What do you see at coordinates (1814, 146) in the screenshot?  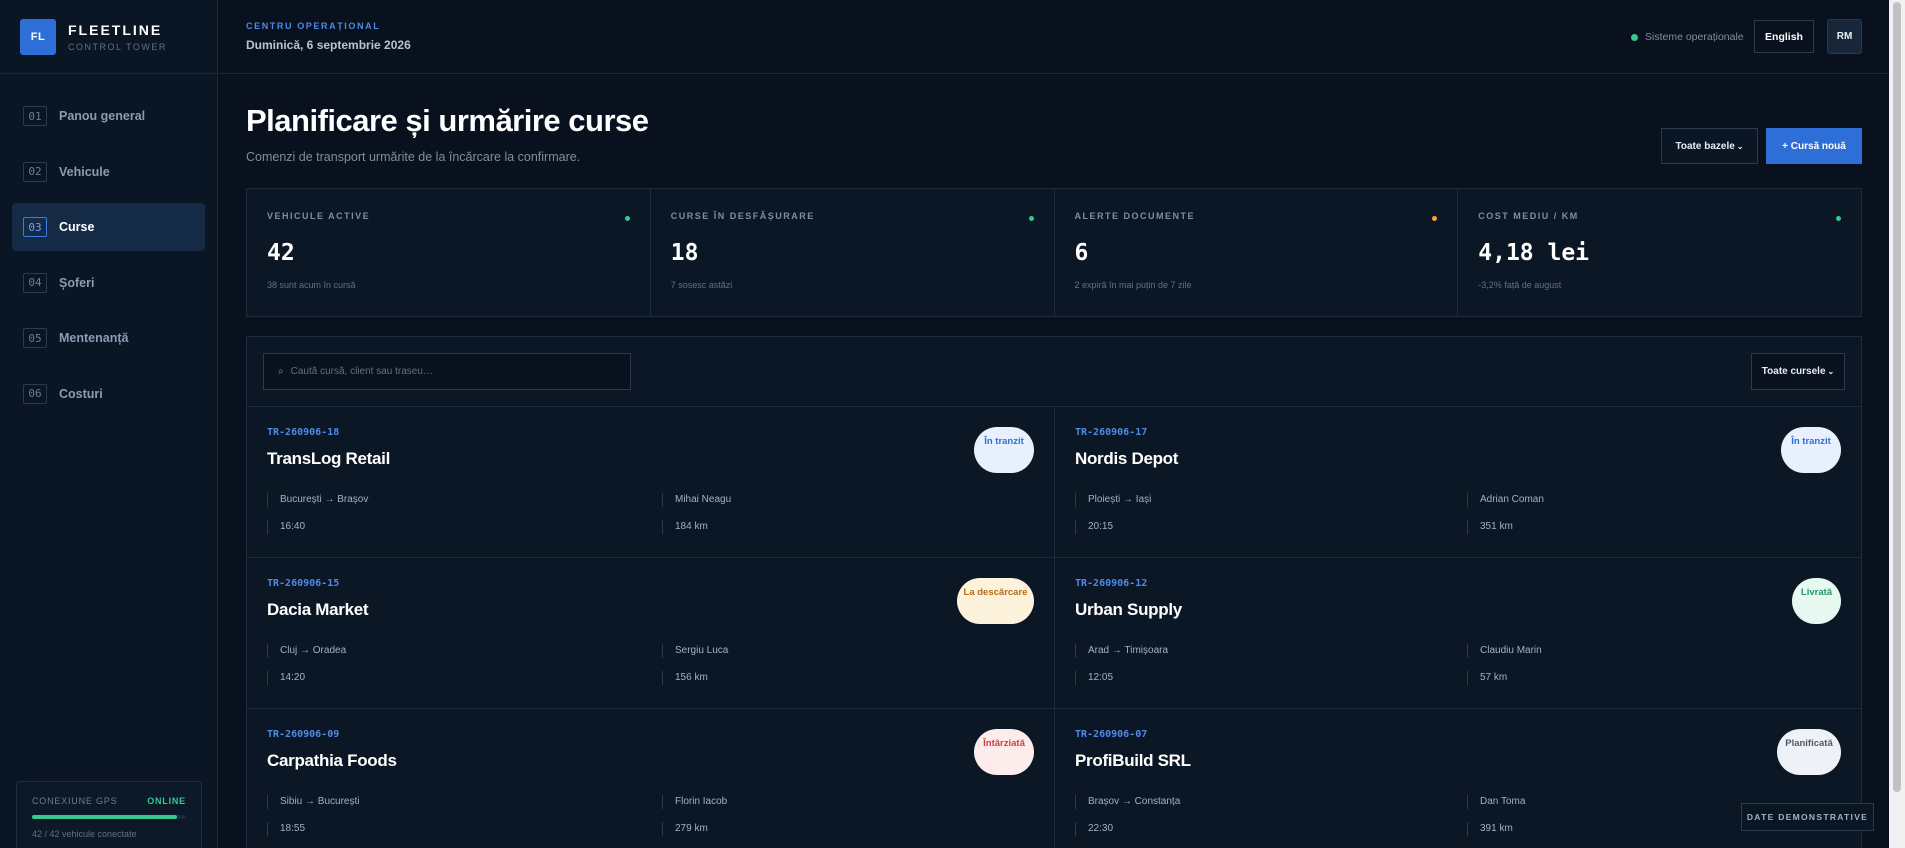 I see `new-trip-button: + Cursă nouă` at bounding box center [1814, 146].